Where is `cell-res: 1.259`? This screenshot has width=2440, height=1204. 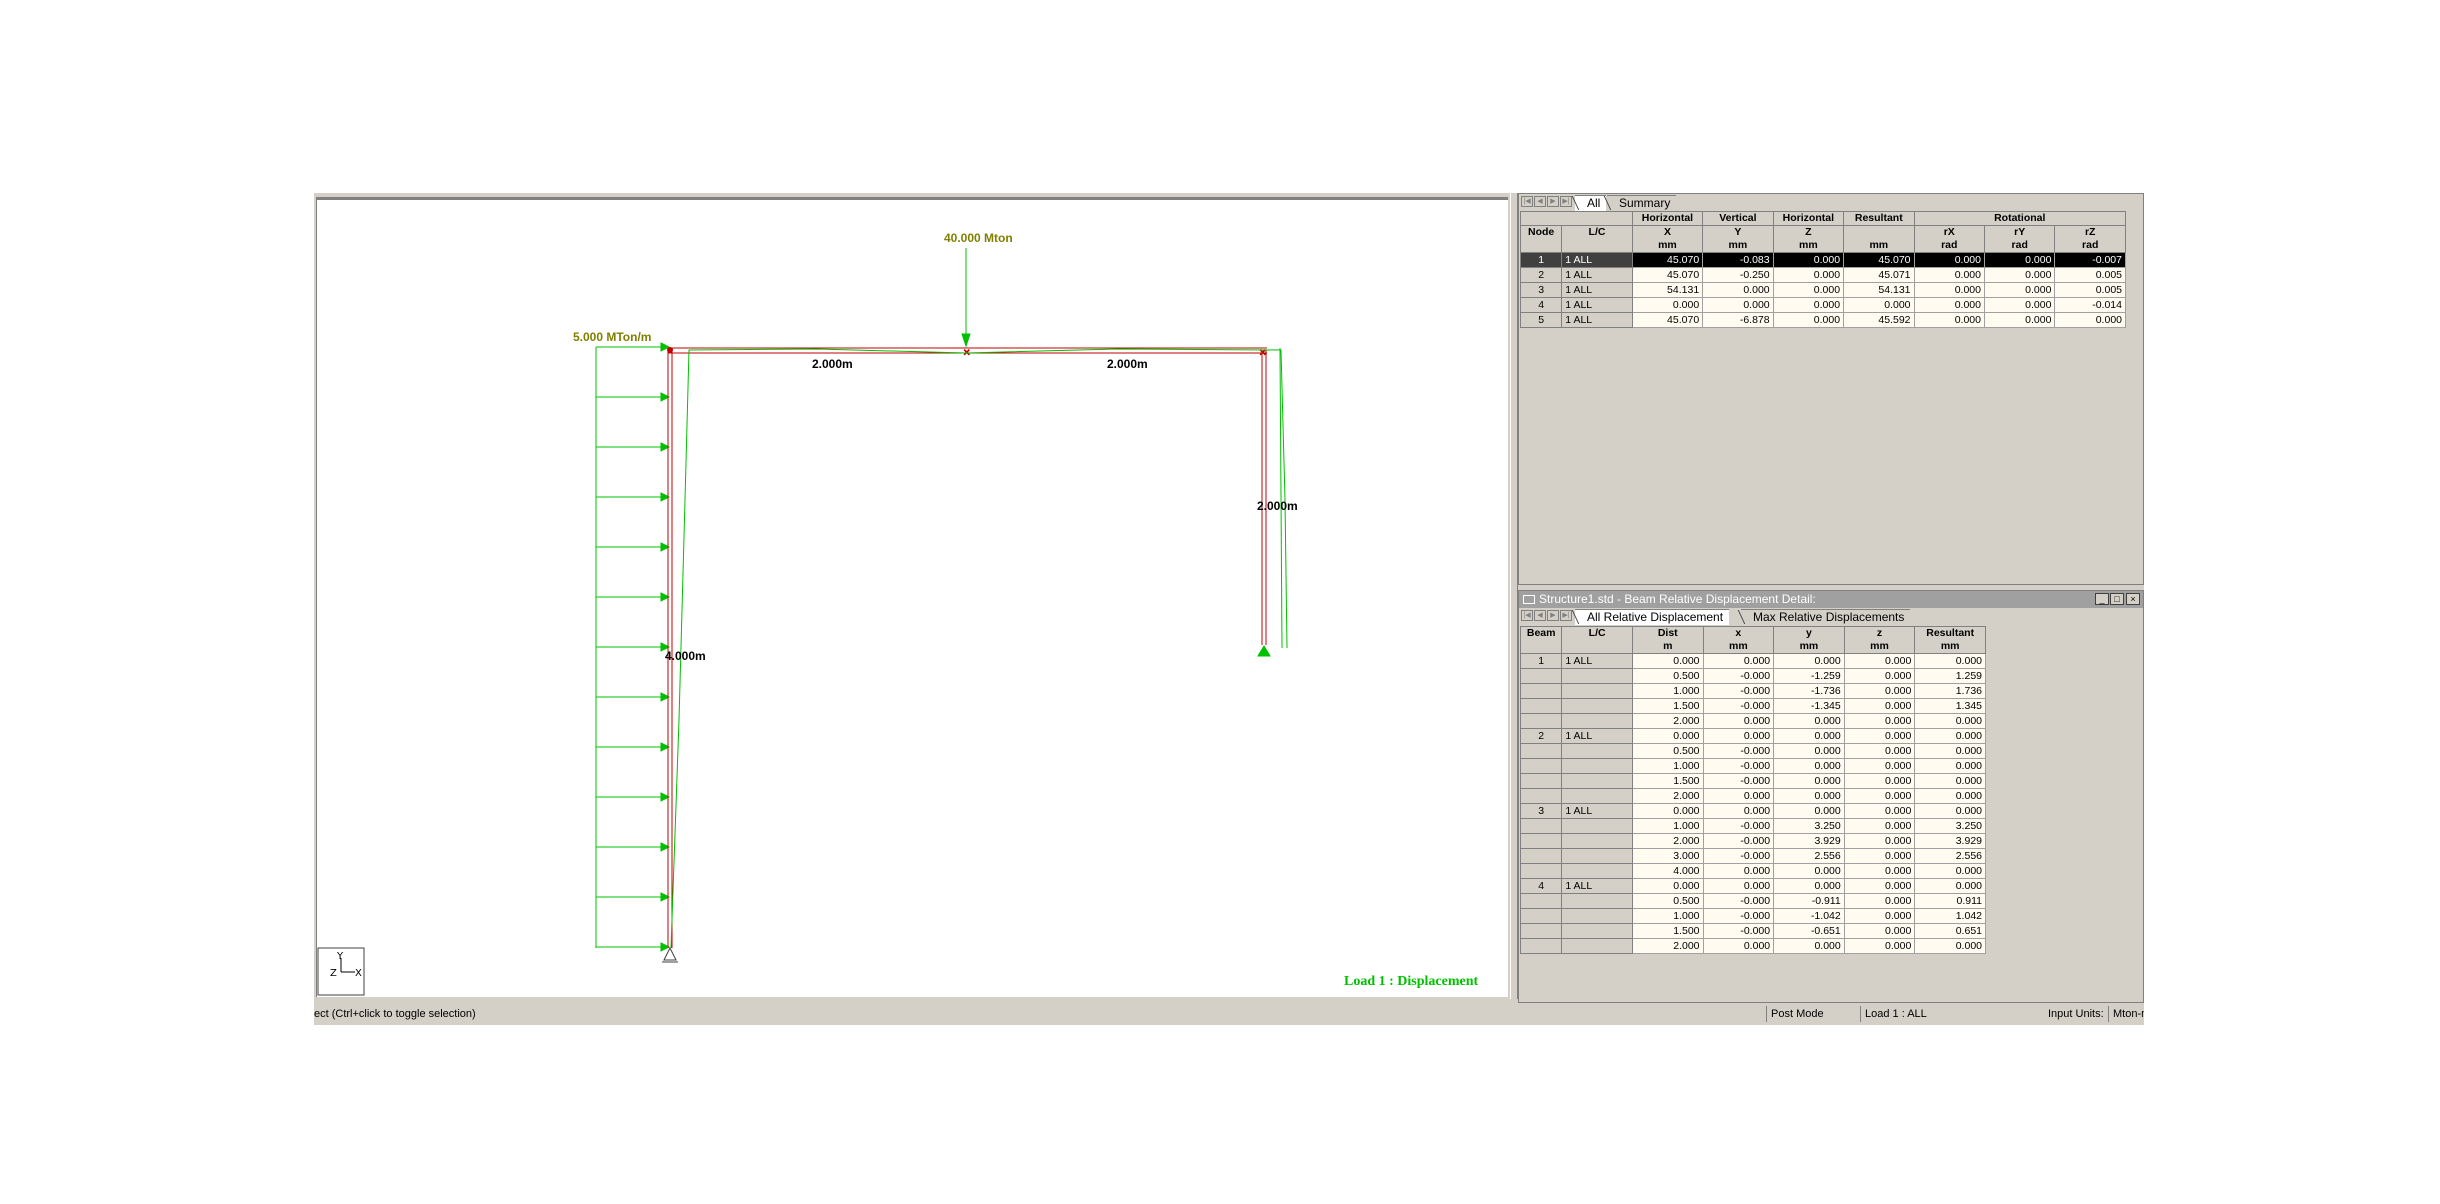
cell-res: 1.259 is located at coordinates (1950, 676).